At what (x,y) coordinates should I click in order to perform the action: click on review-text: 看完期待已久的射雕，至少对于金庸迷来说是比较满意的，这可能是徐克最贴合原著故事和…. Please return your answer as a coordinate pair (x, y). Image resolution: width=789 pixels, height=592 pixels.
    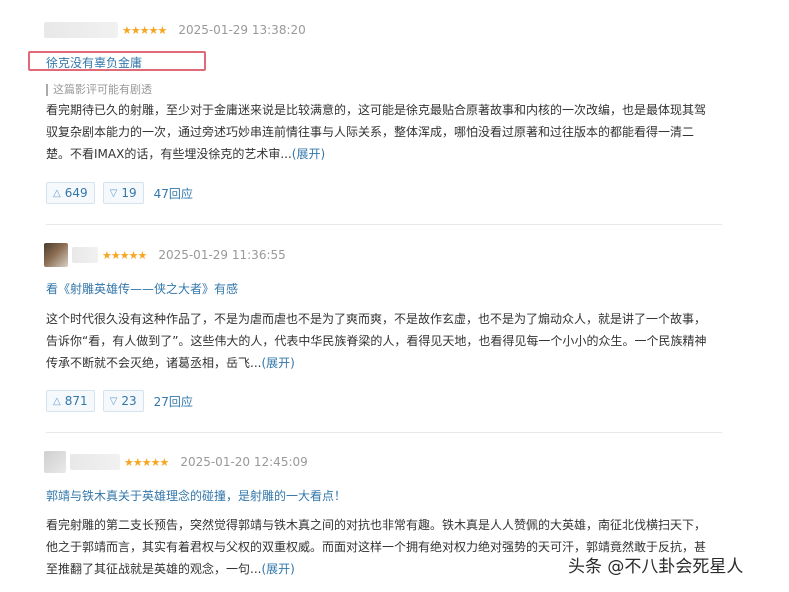
    Looking at the image, I should click on (376, 132).